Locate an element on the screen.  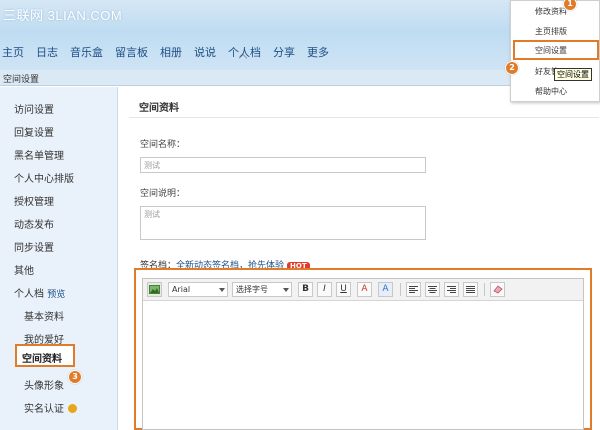
space-name-label: 空间名称： is located at coordinates (163, 145).